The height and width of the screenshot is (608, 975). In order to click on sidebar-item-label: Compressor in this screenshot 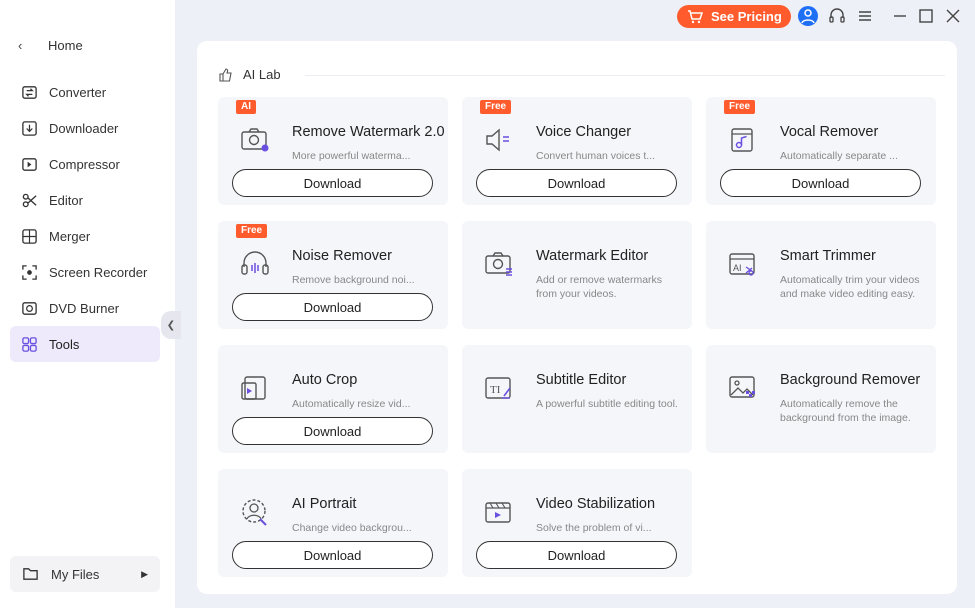, I will do `click(84, 164)`.